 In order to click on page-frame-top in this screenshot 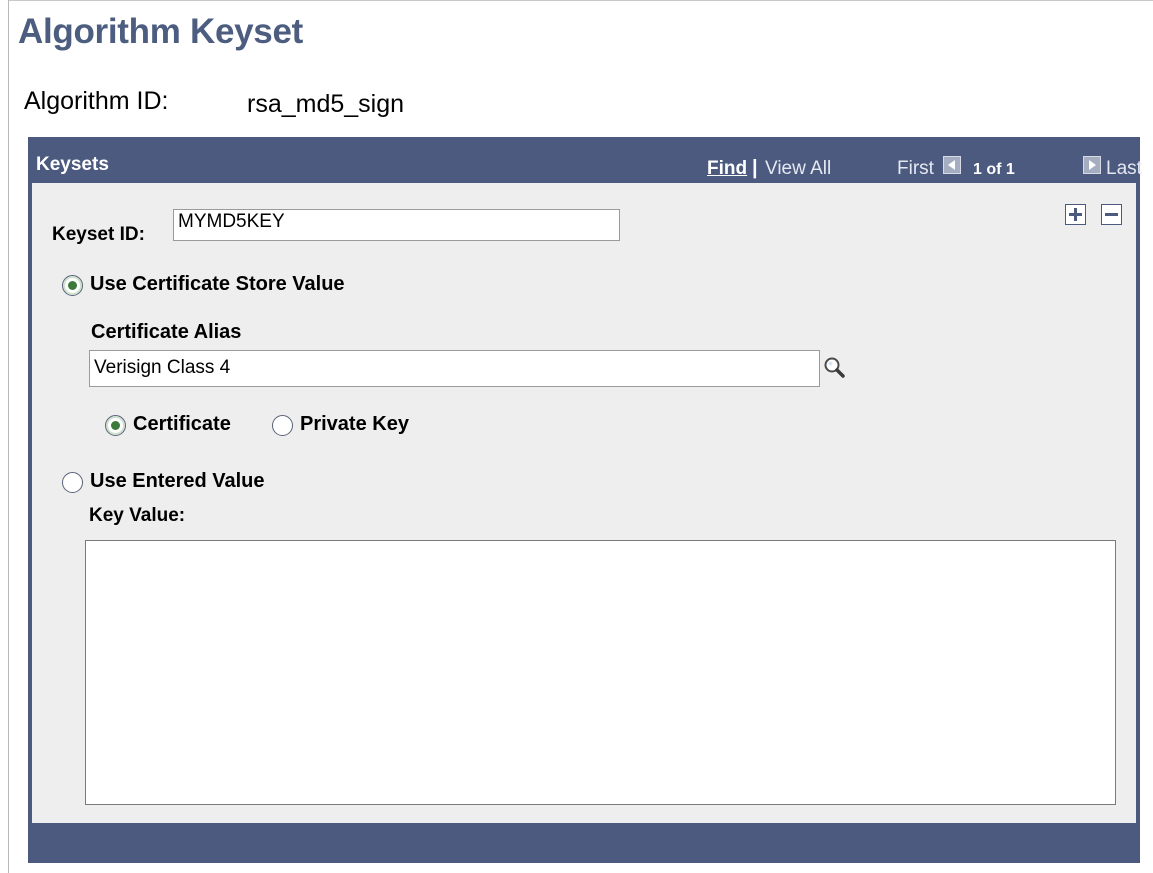, I will do `click(580, 0)`.